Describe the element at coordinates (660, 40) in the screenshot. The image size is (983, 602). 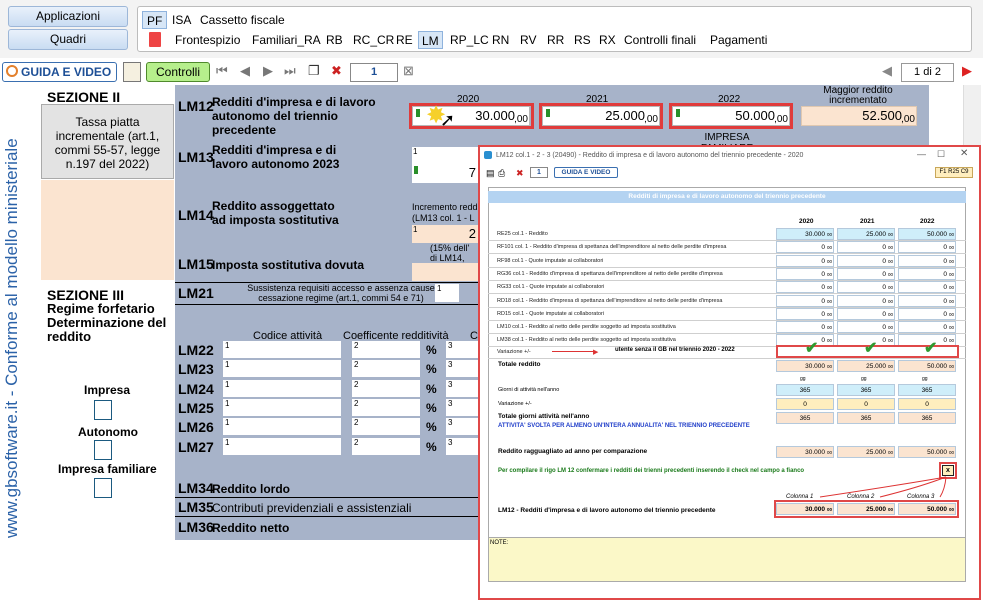
I see `quadro-controlli-finali: Controlli finali` at that location.